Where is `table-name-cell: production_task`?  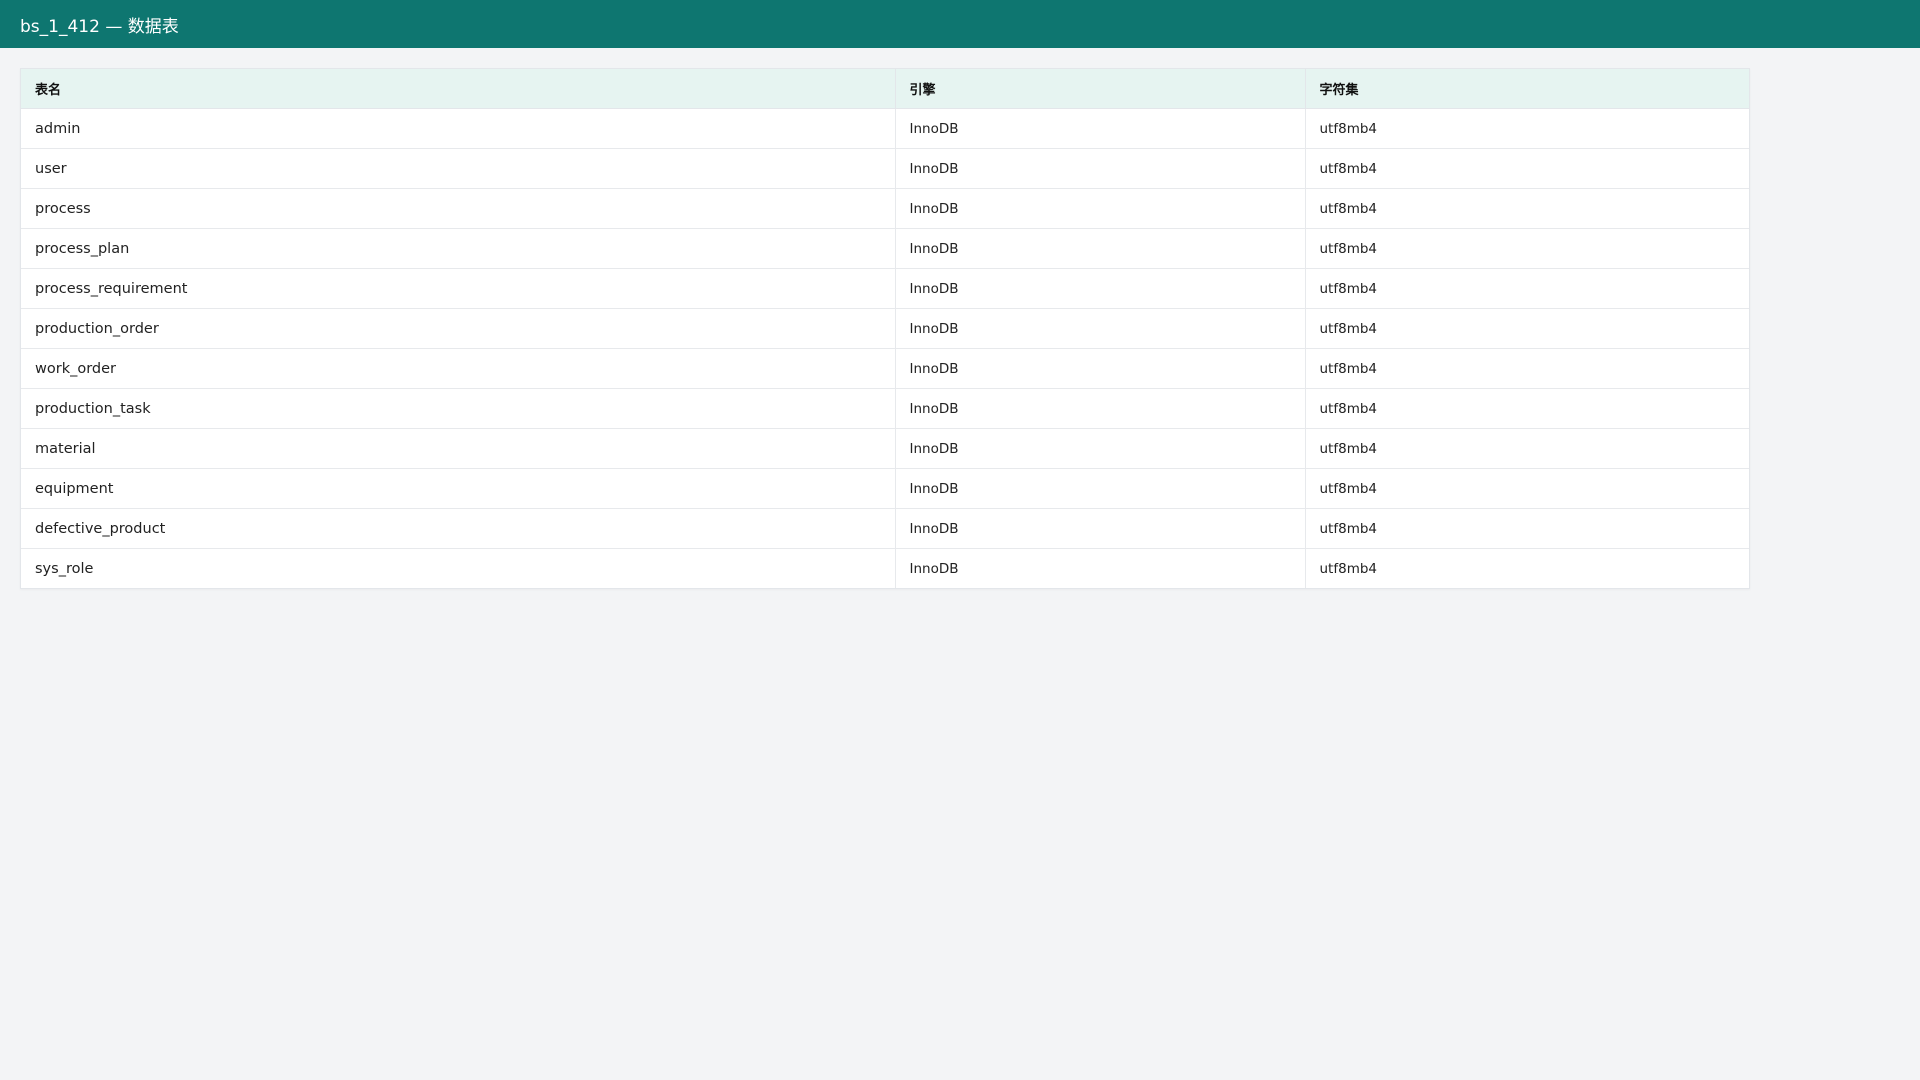 table-name-cell: production_task is located at coordinates (458, 408).